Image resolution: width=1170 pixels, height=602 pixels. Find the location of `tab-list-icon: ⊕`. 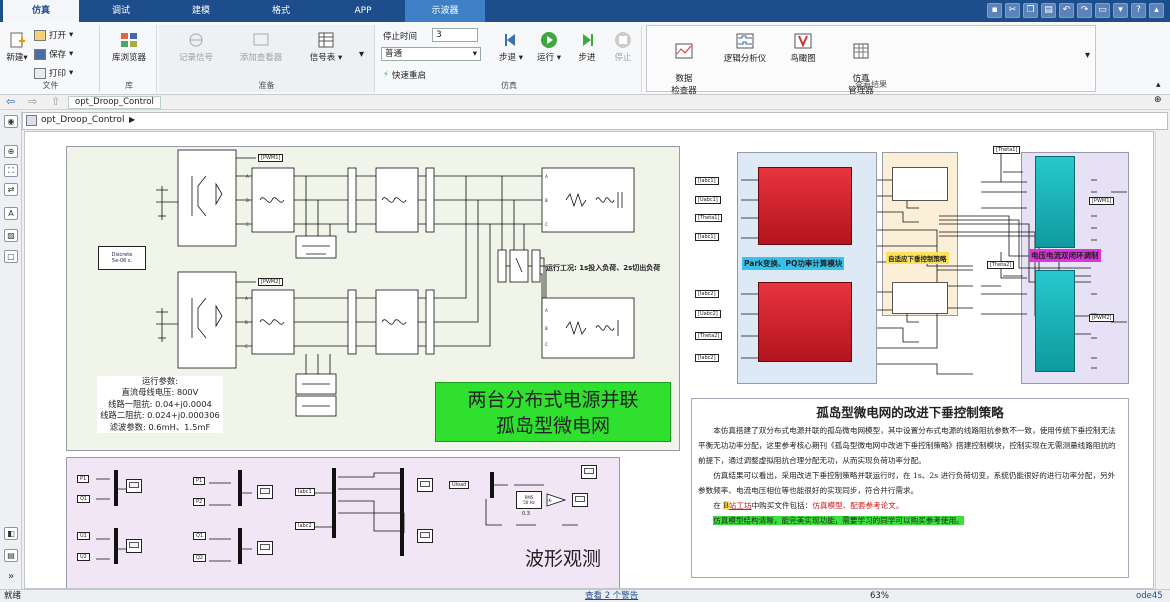

tab-list-icon: ⊕ is located at coordinates (1158, 100).